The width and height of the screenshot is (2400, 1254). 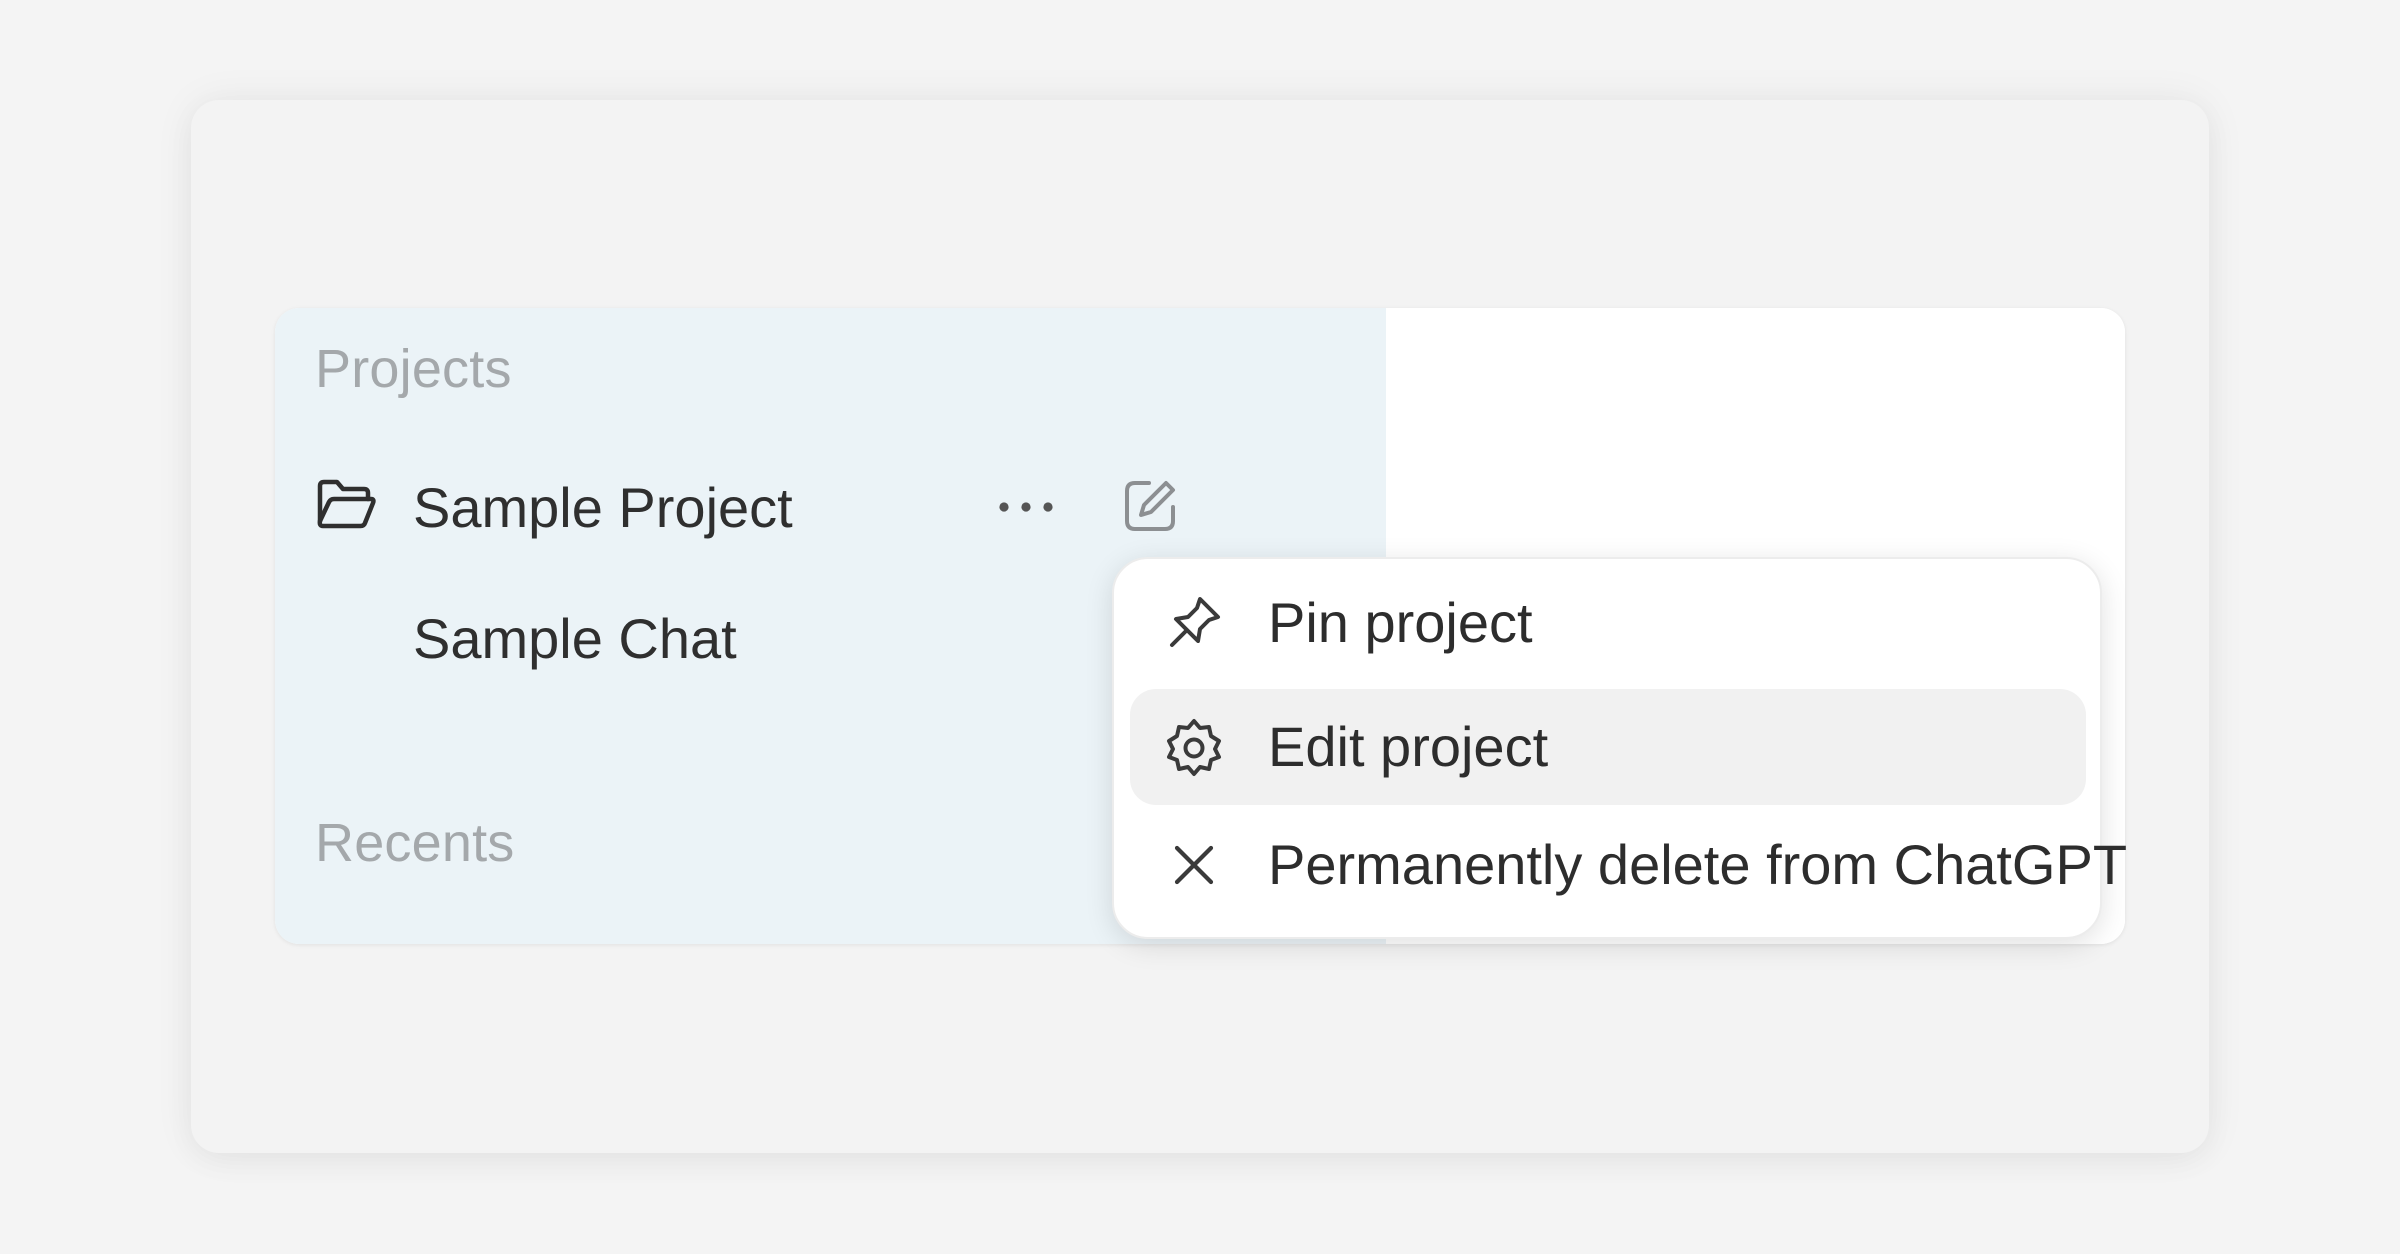 I want to click on compose-icon, so click(x=1150, y=510).